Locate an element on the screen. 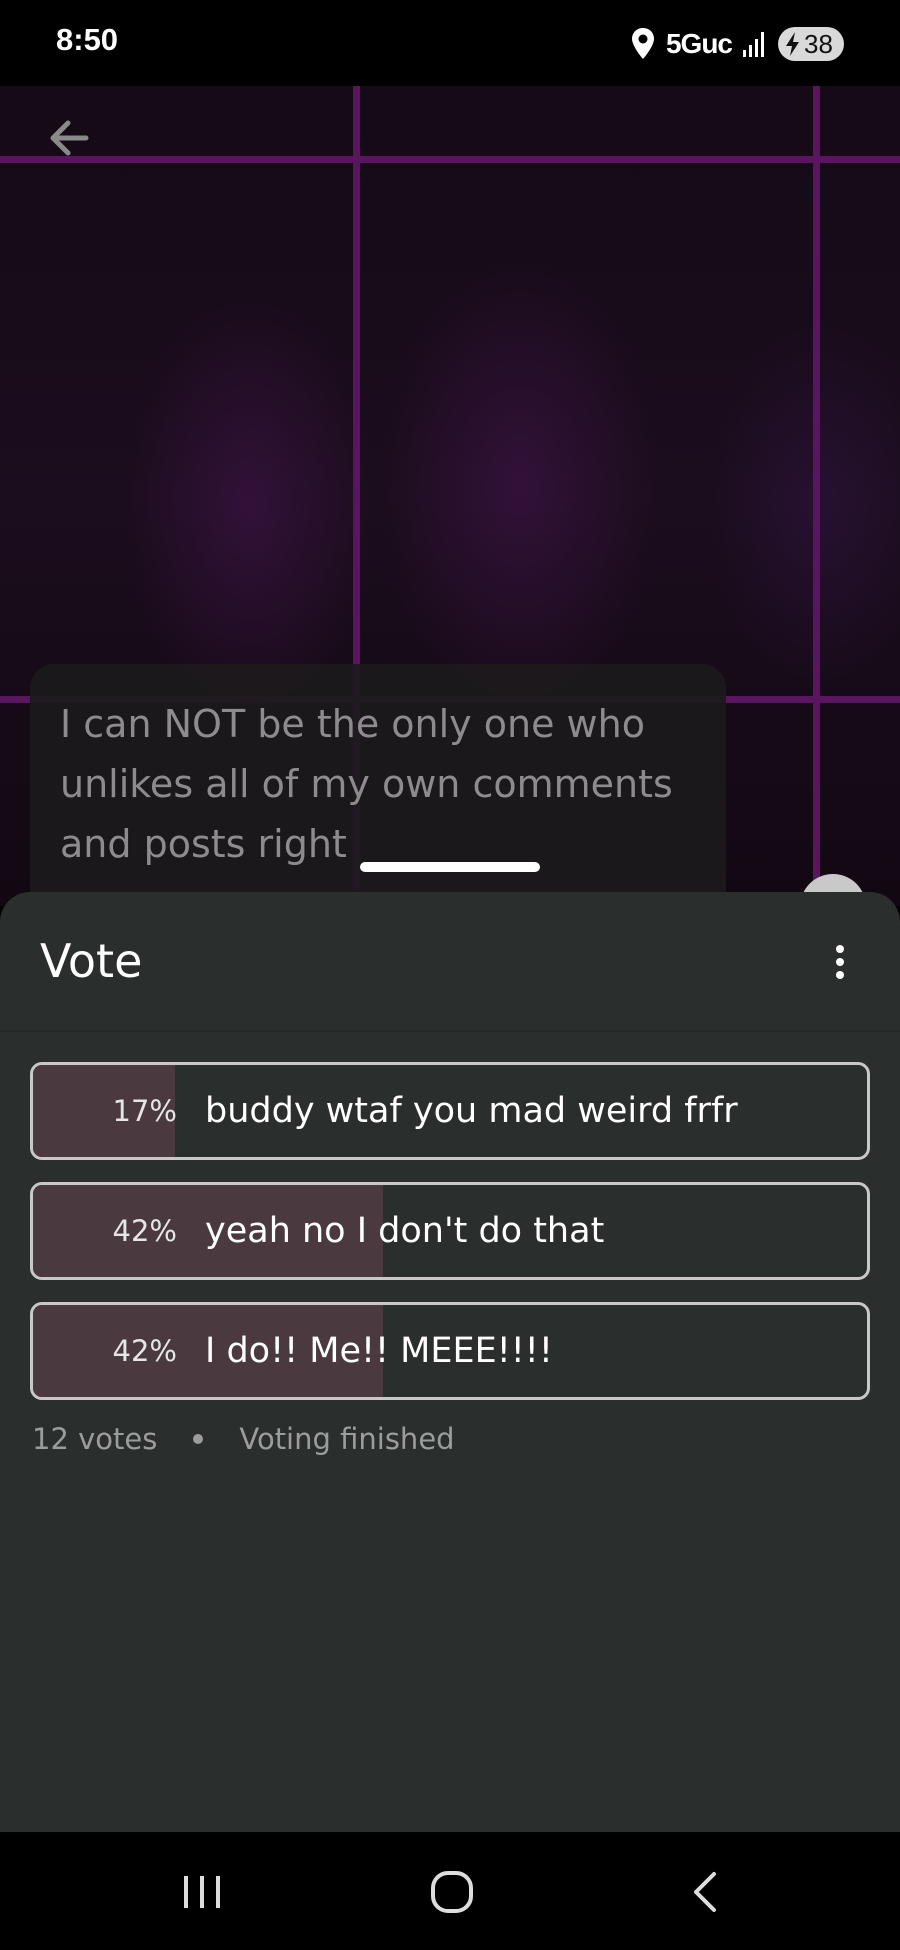  status-icons: 5Guc 38 is located at coordinates (737, 44).